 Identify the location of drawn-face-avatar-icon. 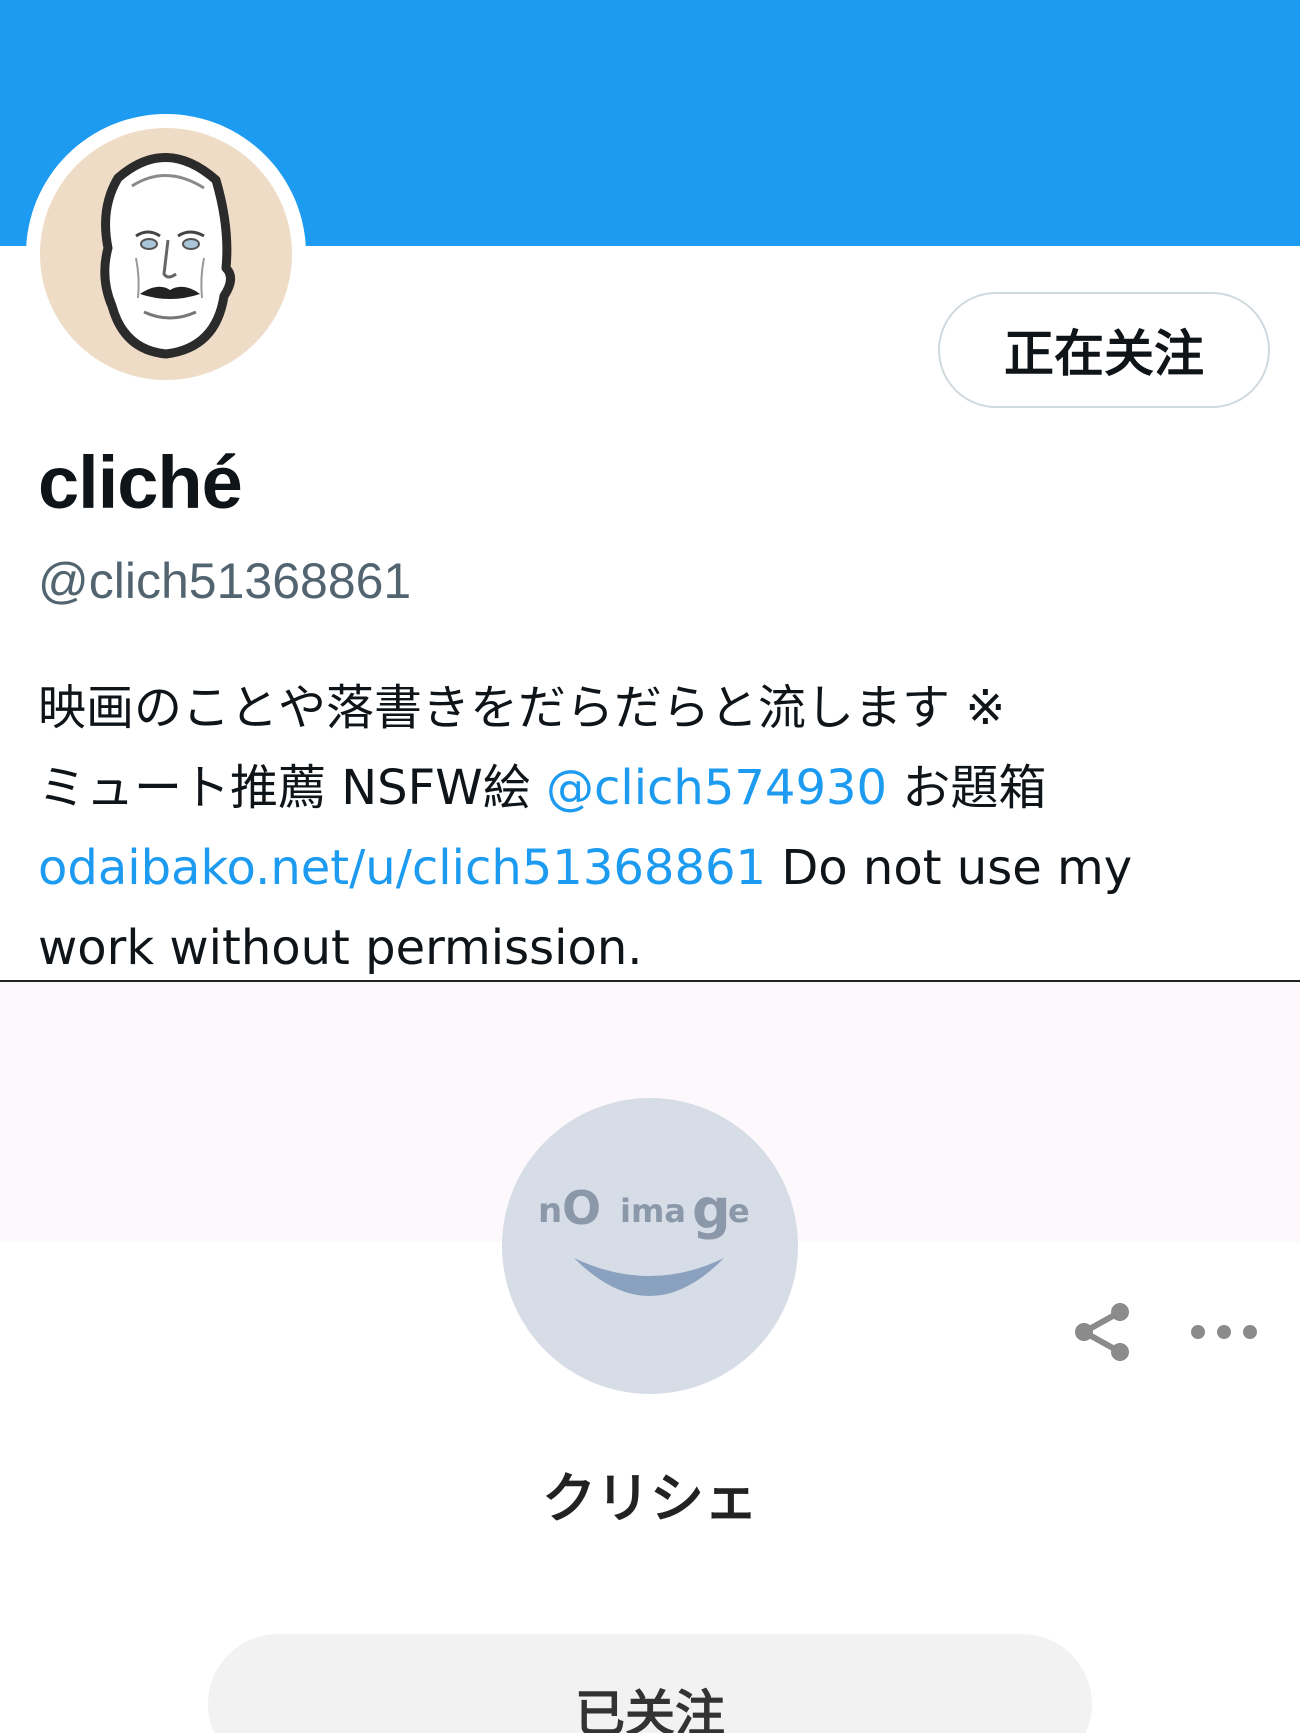
(166, 254).